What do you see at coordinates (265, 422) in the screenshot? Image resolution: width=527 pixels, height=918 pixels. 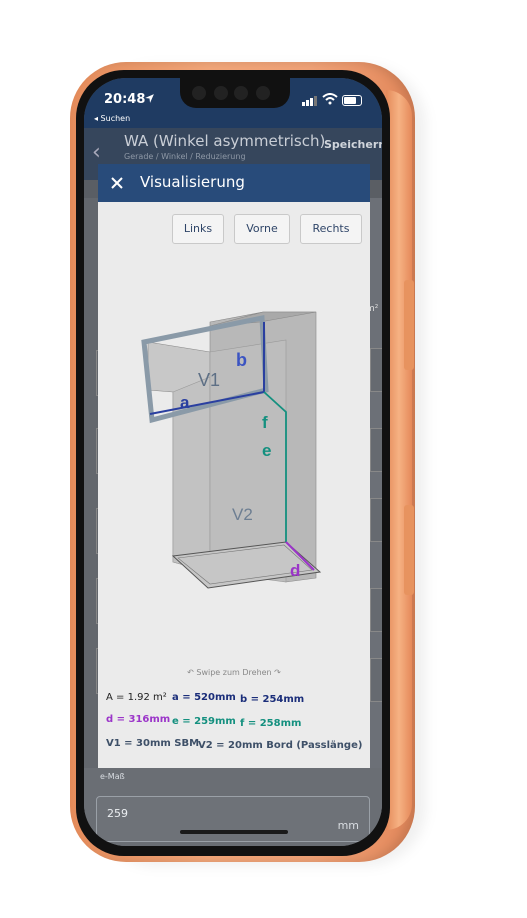 I see `label-f: f` at bounding box center [265, 422].